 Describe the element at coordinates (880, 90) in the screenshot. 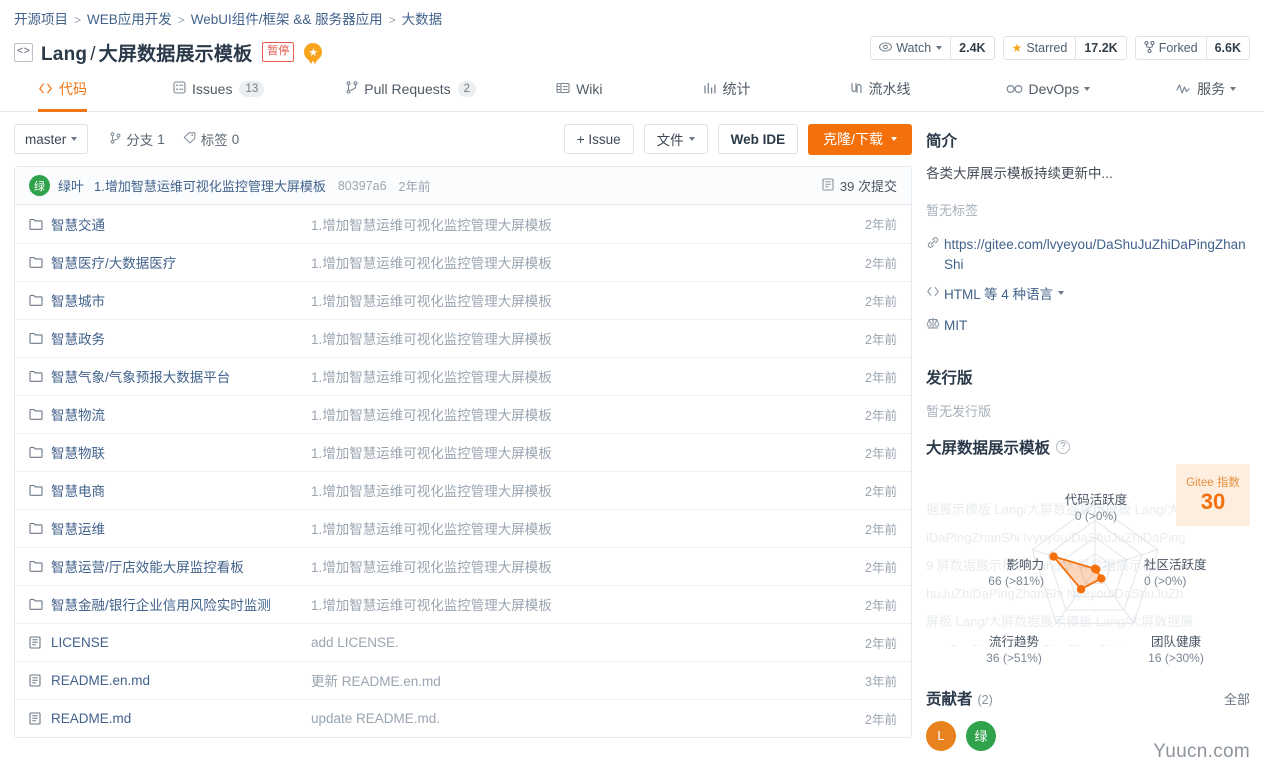

I see `tab-pipeline: 流水线` at that location.